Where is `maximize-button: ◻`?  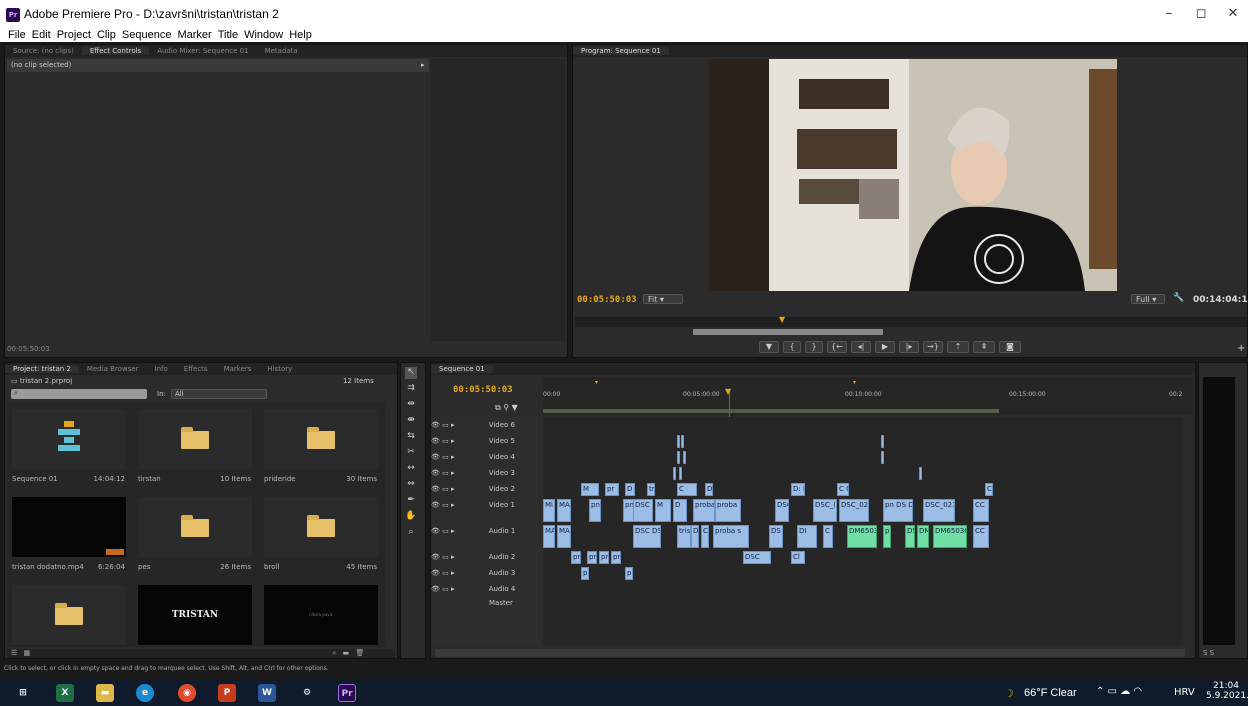 maximize-button: ◻ is located at coordinates (1201, 14).